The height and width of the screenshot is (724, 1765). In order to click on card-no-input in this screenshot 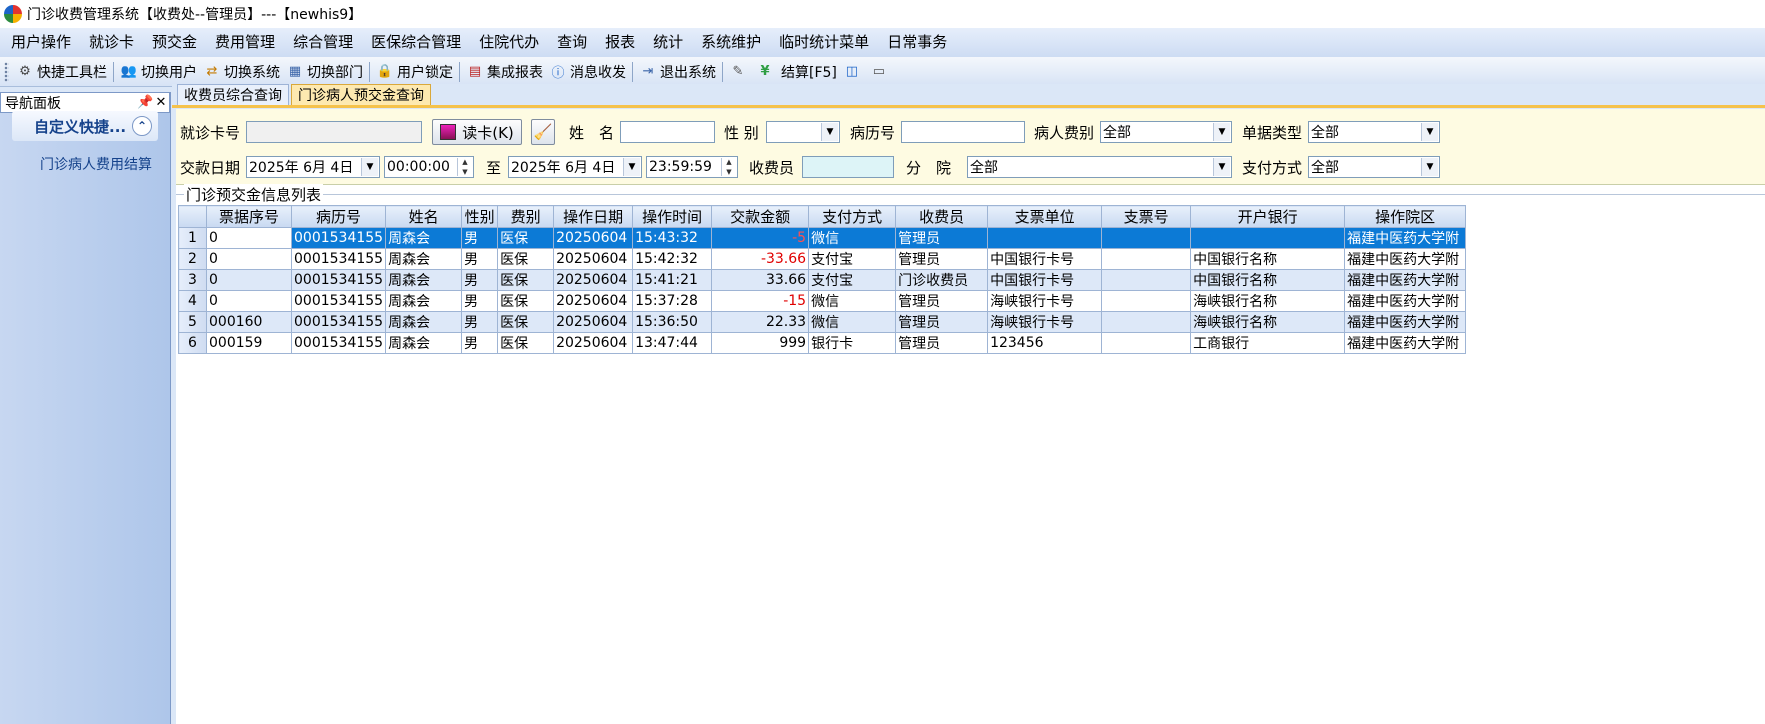, I will do `click(334, 132)`.